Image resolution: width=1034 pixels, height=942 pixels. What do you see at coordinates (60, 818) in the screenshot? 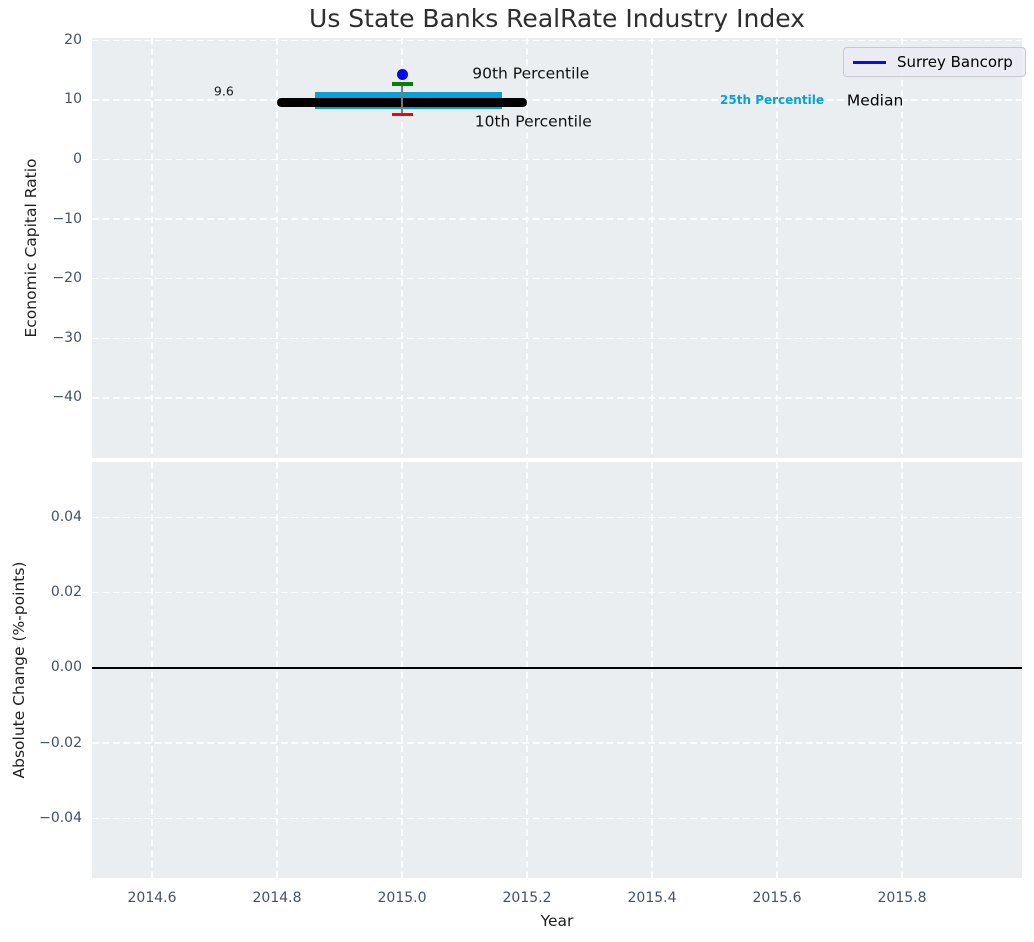
I see `y-tick-label-0-04: −0.04` at bounding box center [60, 818].